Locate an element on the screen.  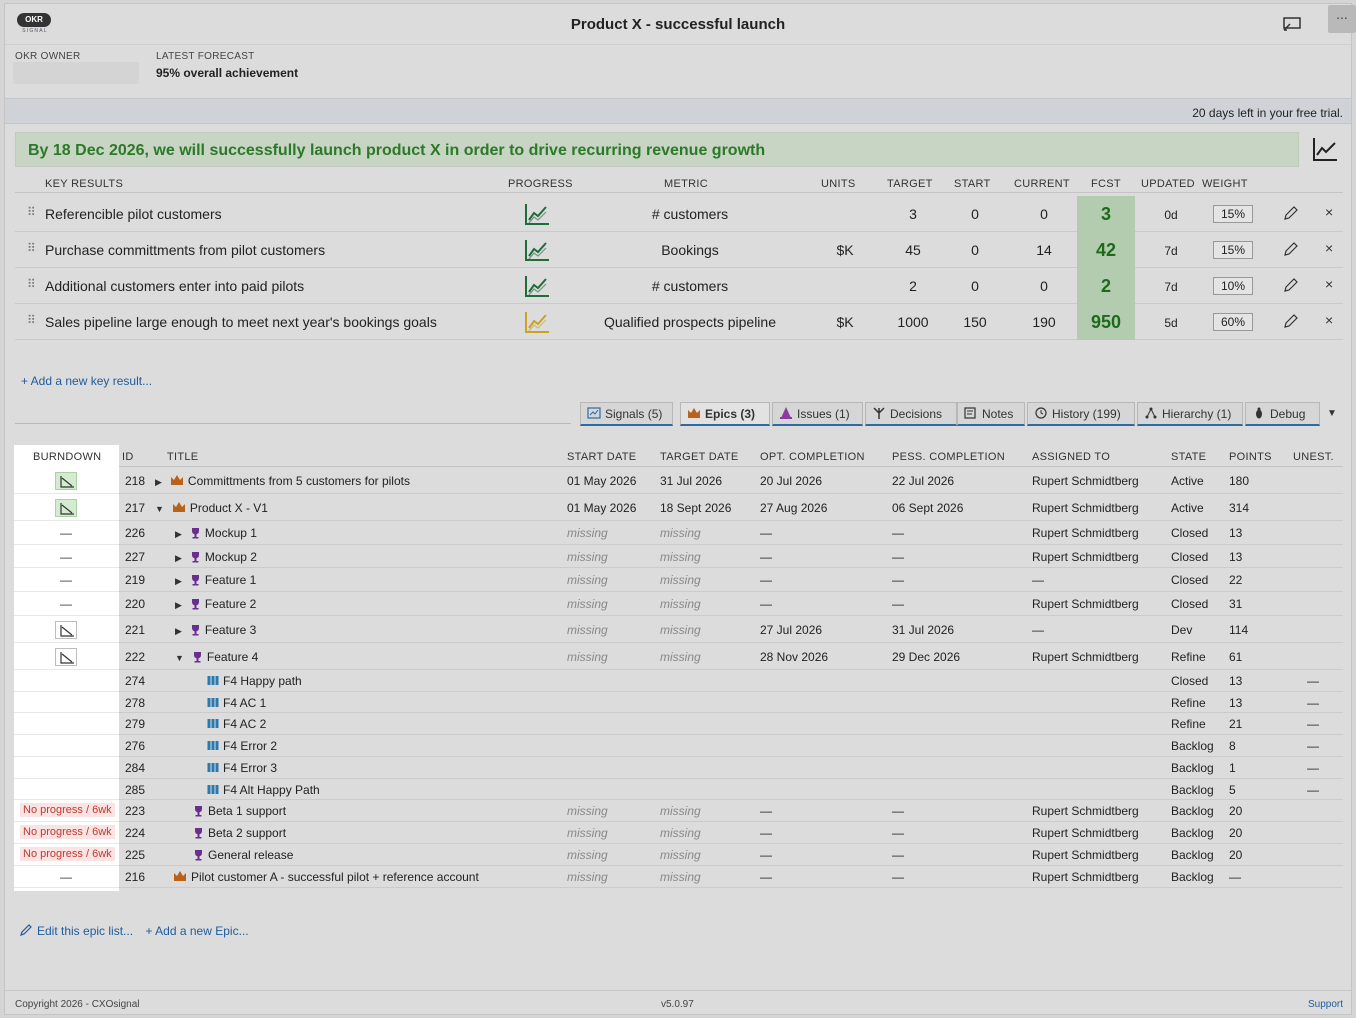
kr-weight-input: 10% is located at coordinates (1233, 286).